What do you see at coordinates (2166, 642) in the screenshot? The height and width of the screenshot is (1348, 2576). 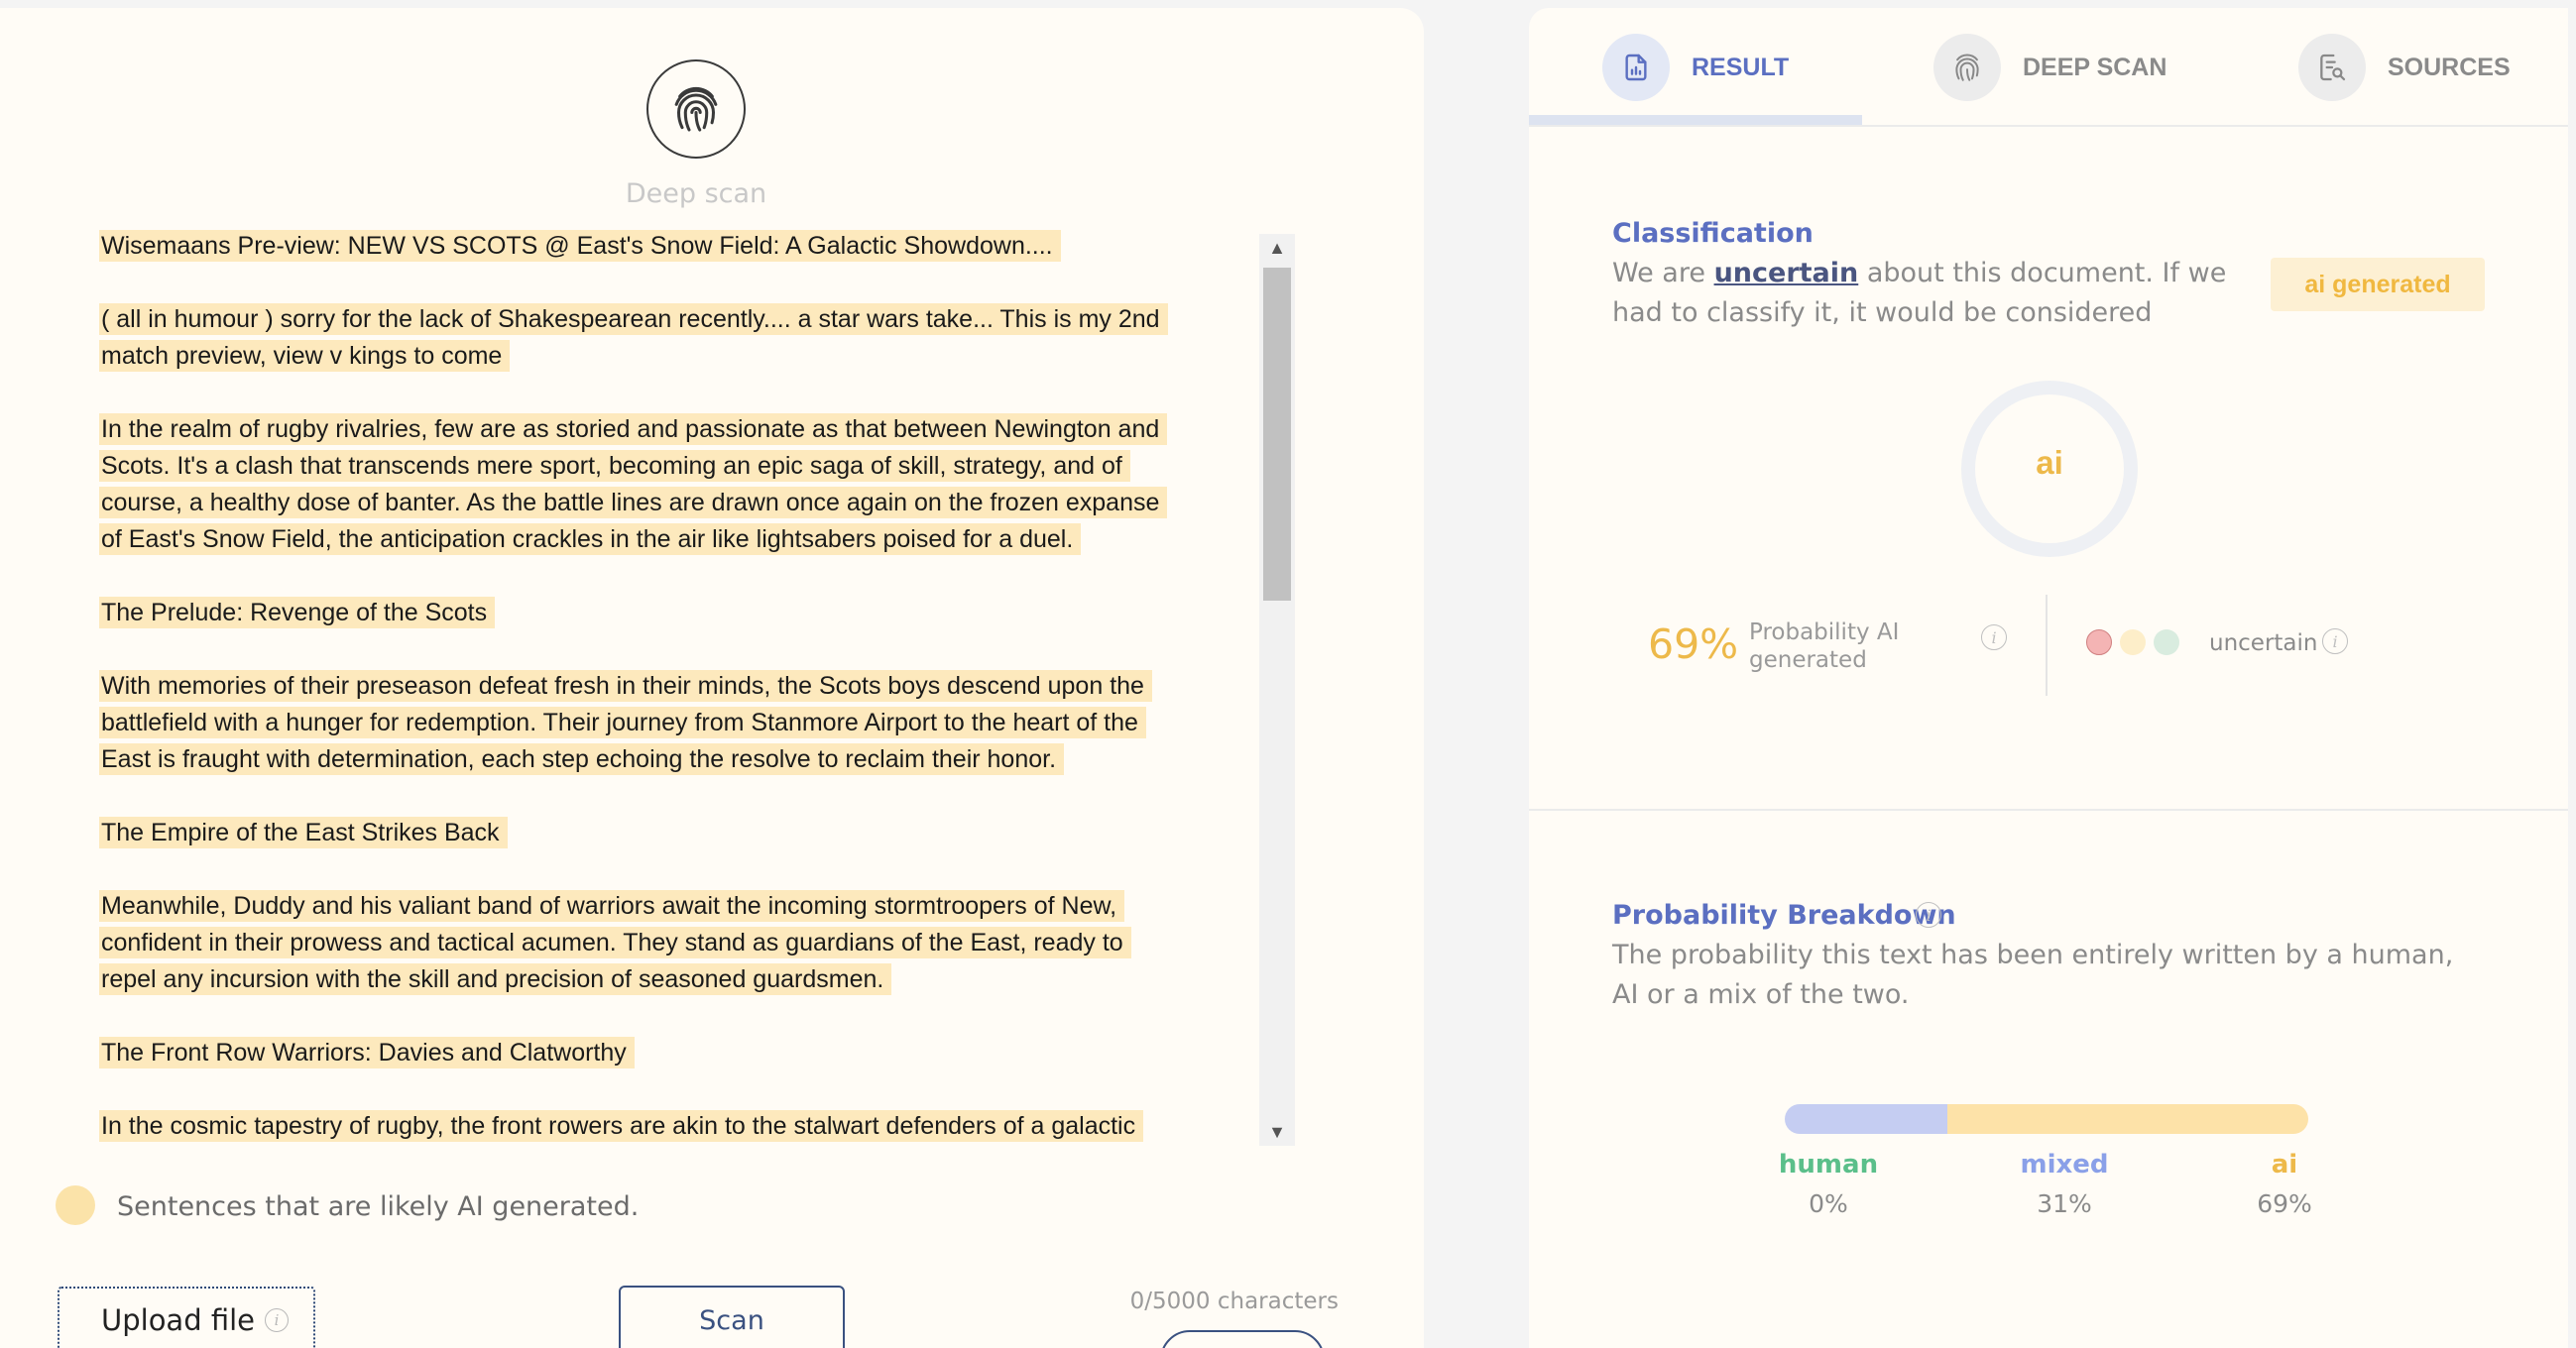 I see `status-dot-green-icon` at bounding box center [2166, 642].